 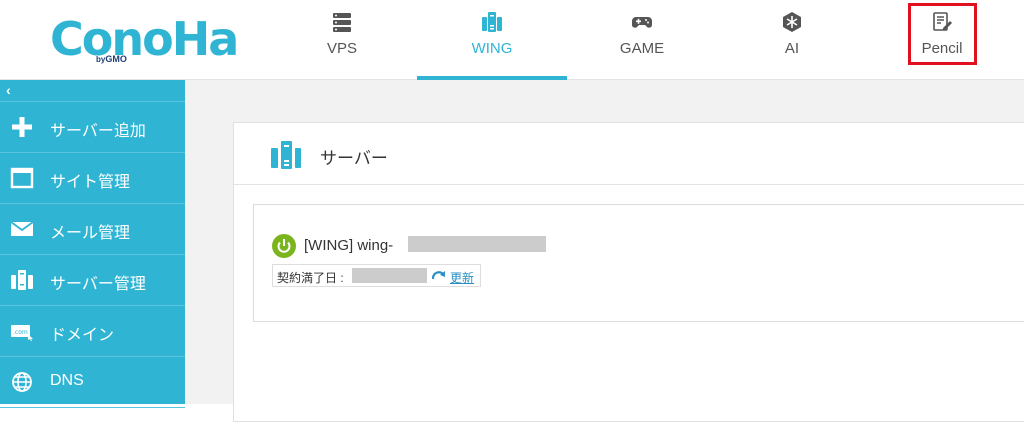 What do you see at coordinates (67, 380) in the screenshot?
I see `sidebar-item-label: DNS` at bounding box center [67, 380].